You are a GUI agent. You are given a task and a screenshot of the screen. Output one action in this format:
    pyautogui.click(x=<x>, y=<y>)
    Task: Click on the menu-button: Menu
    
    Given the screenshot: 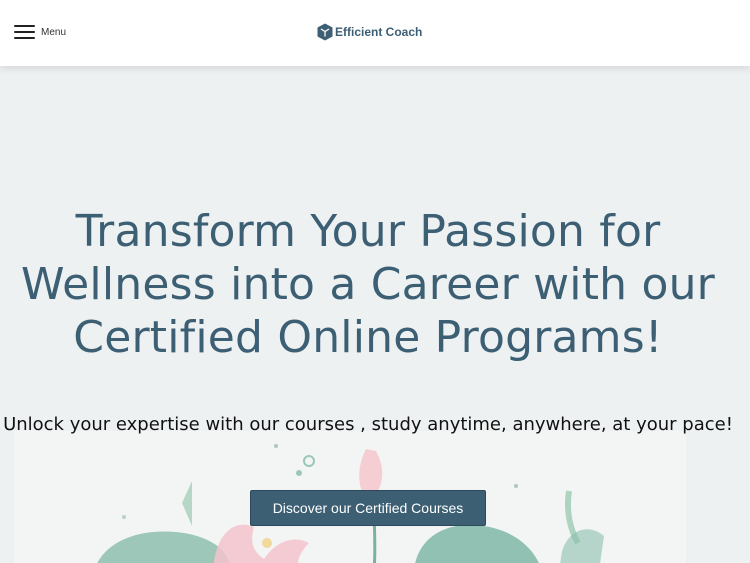 What is the action you would take?
    pyautogui.click(x=40, y=32)
    